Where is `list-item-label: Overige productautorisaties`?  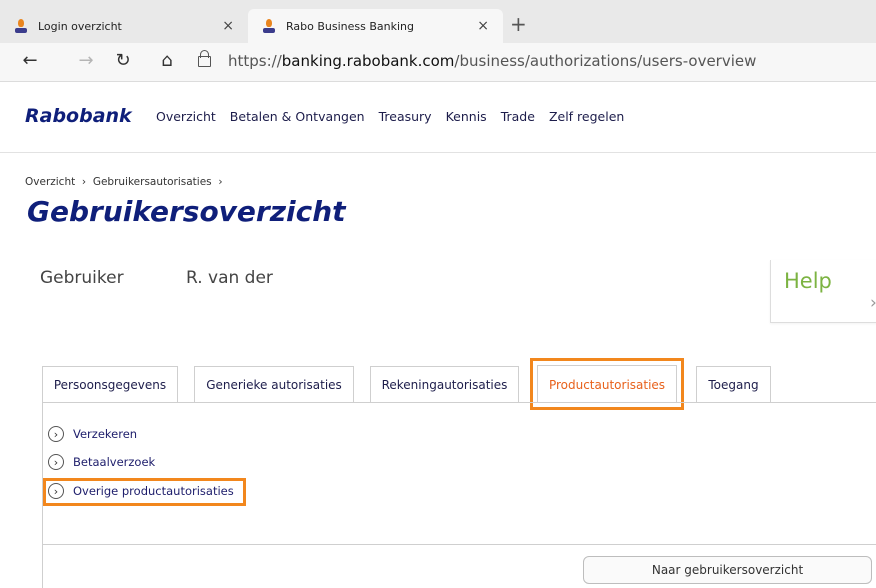 list-item-label: Overige productautorisaties is located at coordinates (153, 491).